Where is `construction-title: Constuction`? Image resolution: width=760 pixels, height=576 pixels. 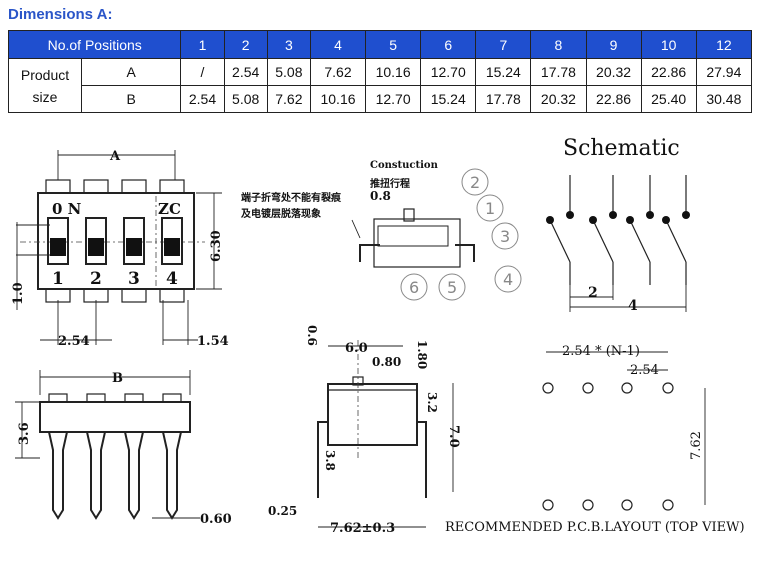 construction-title: Constuction is located at coordinates (404, 165).